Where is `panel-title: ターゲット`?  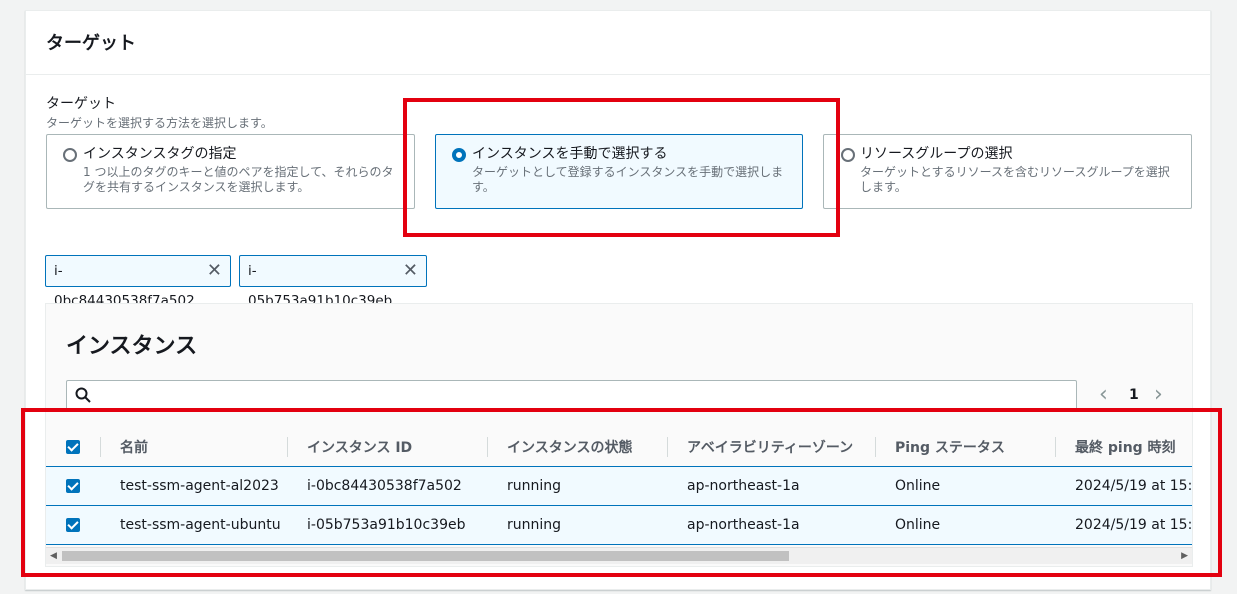 panel-title: ターゲット is located at coordinates (91, 43).